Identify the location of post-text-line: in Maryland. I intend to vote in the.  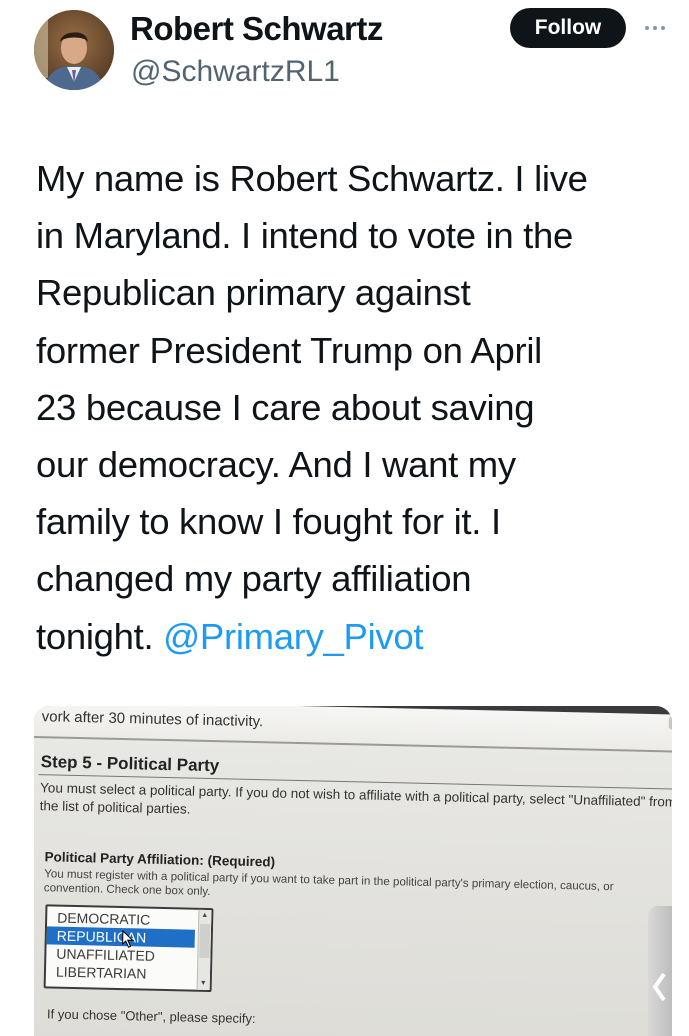
(305, 236).